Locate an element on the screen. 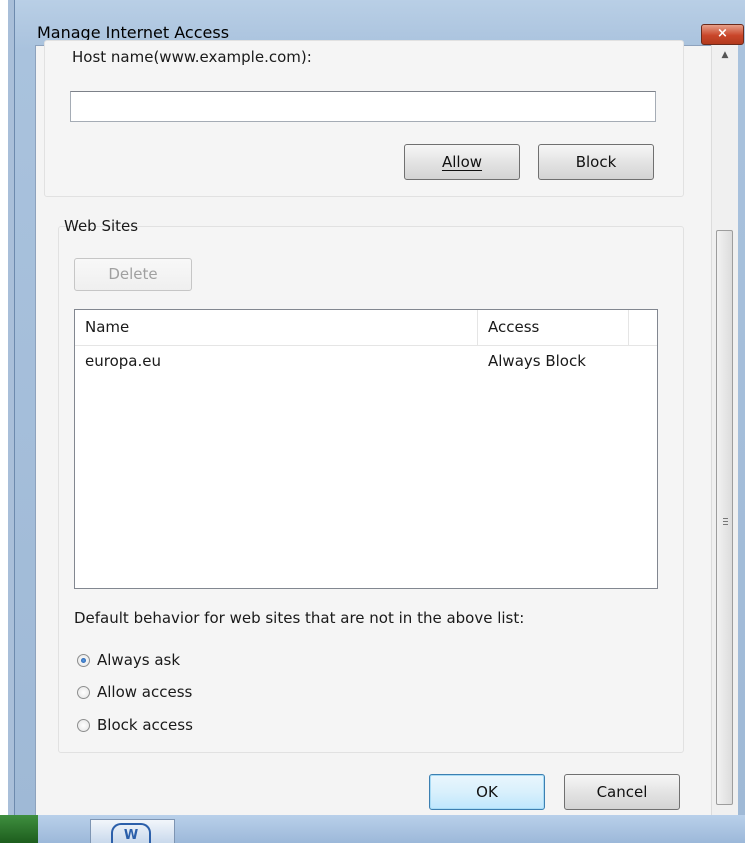 Image resolution: width=745 pixels, height=847 pixels. delete-button: Delete is located at coordinates (133, 274).